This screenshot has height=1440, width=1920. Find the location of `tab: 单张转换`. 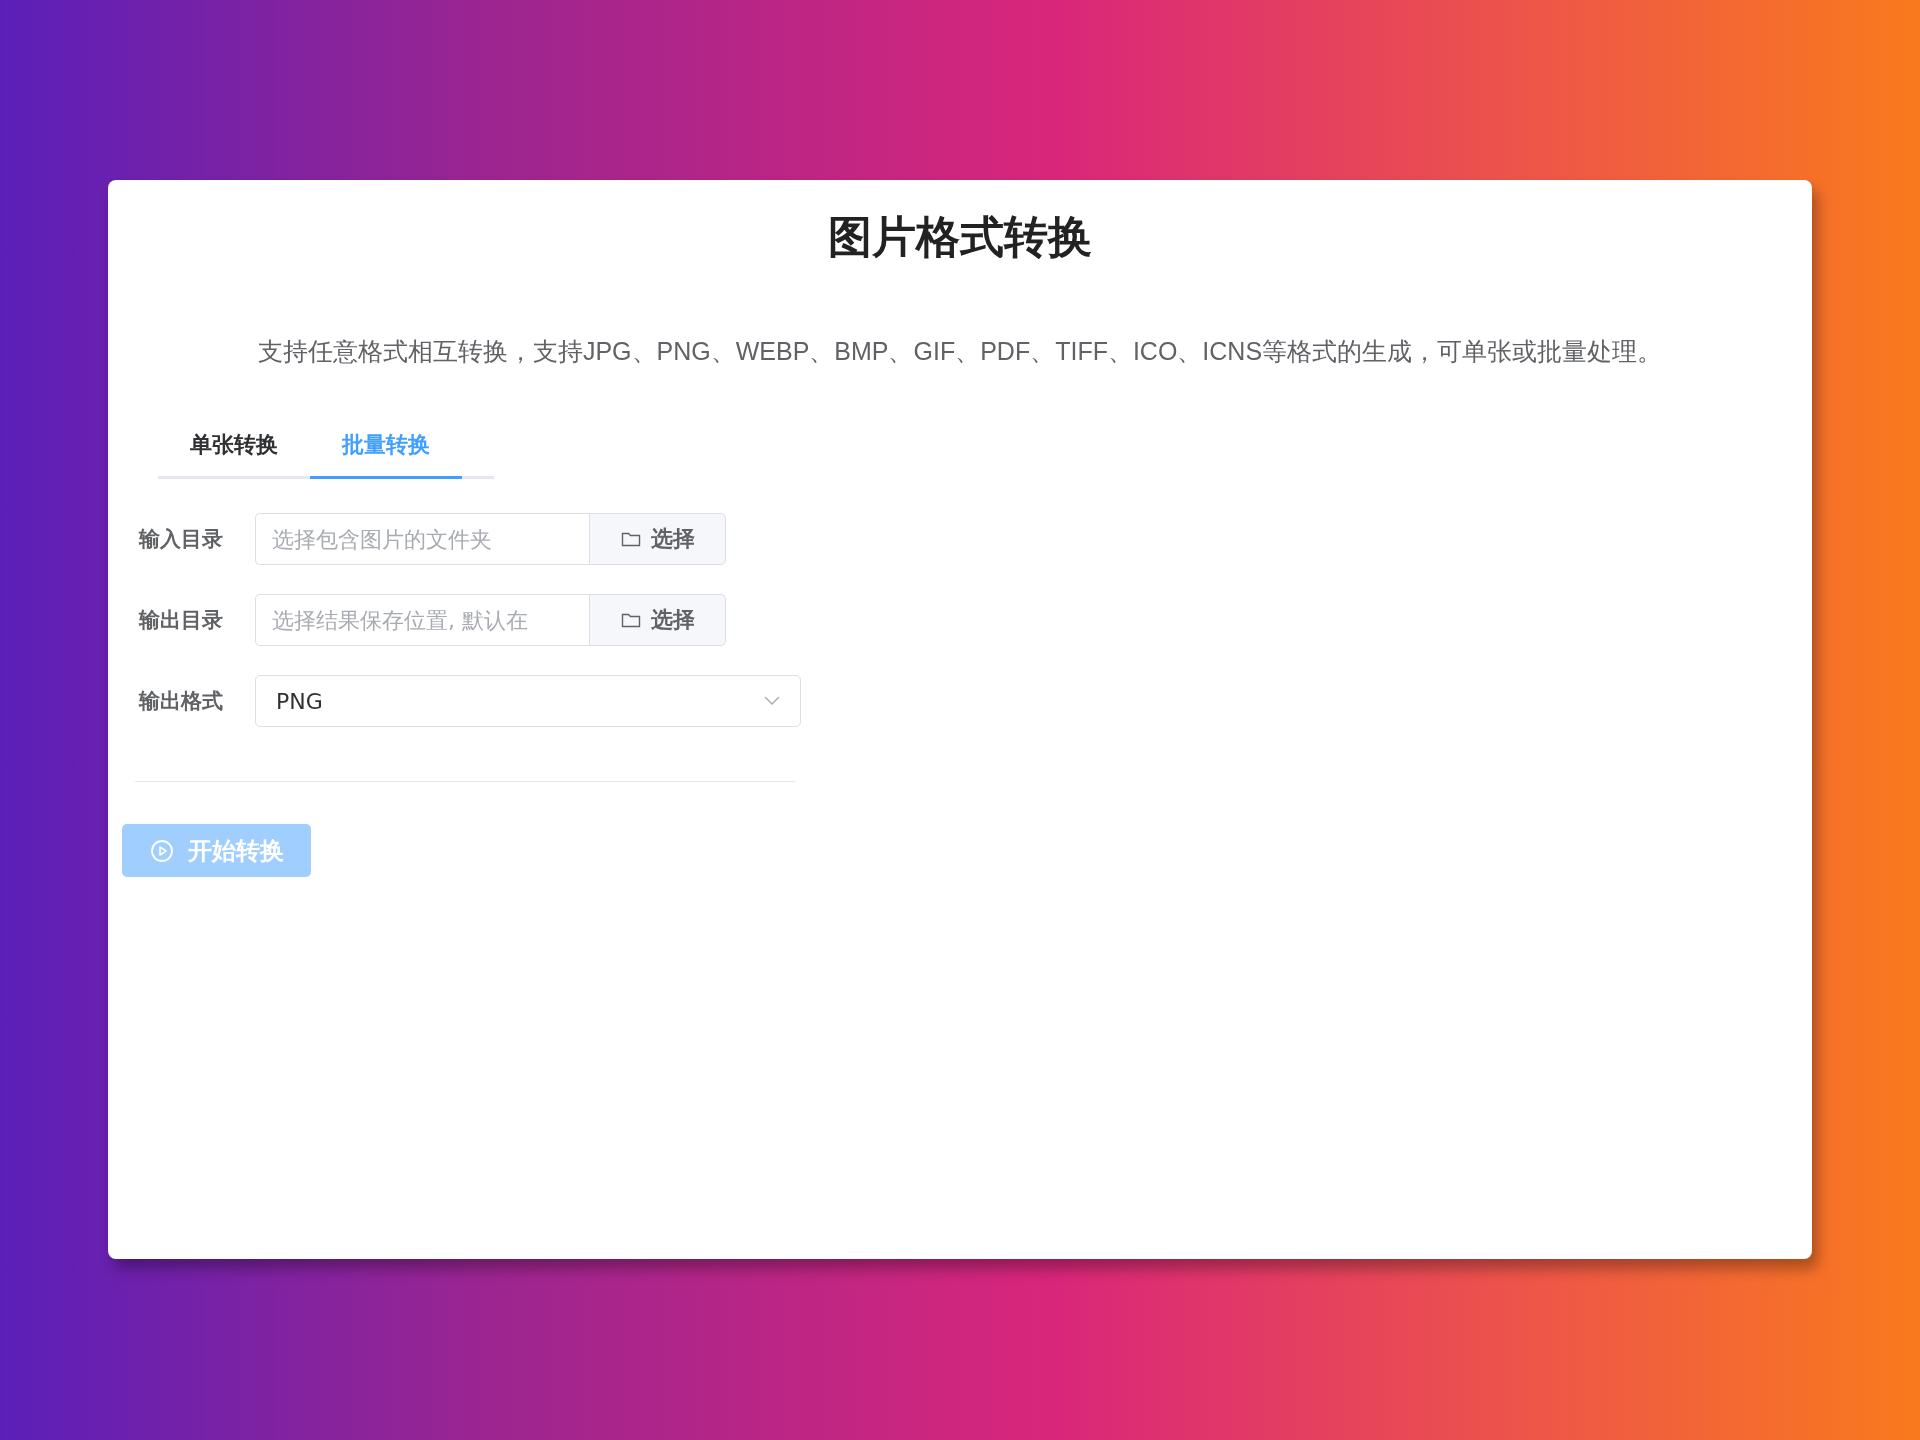

tab: 单张转换 is located at coordinates (234, 454).